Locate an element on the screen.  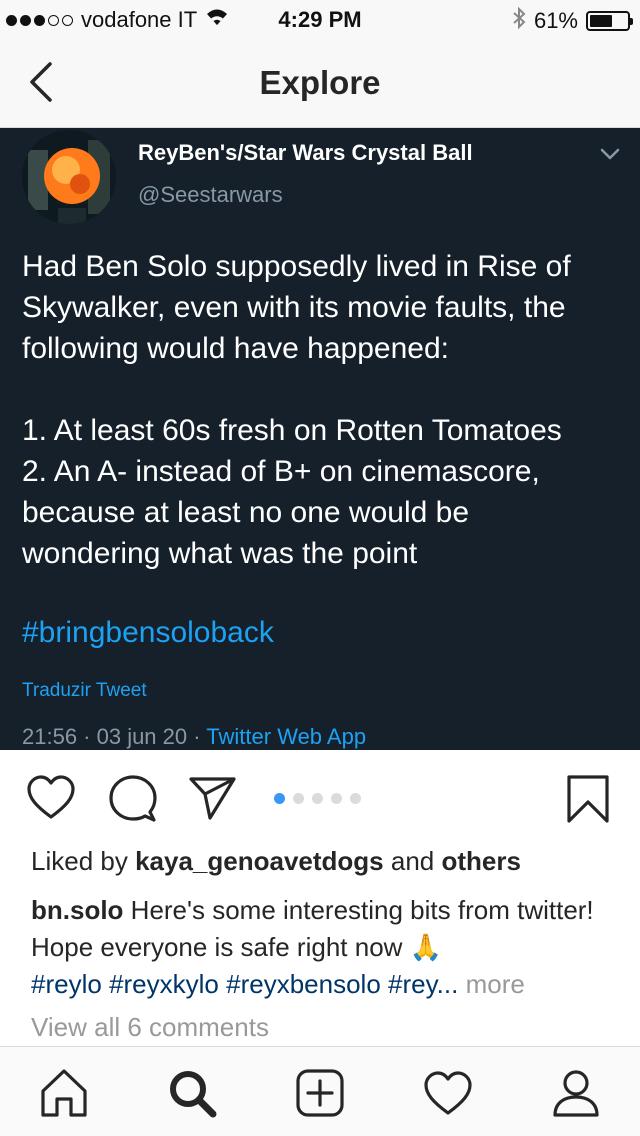
post-action-bar is located at coordinates (320, 798).